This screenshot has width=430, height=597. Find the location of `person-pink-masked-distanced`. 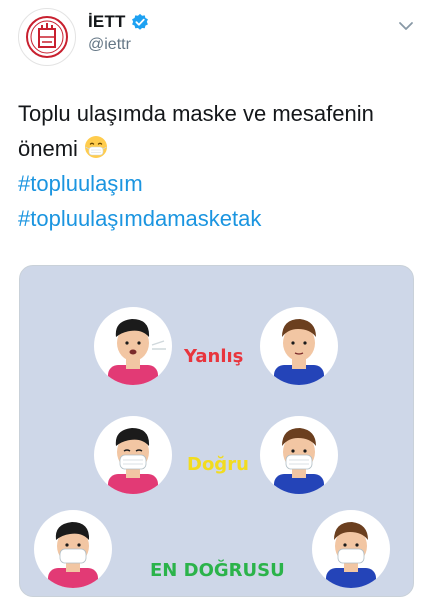

person-pink-masked-distanced is located at coordinates (73, 549).